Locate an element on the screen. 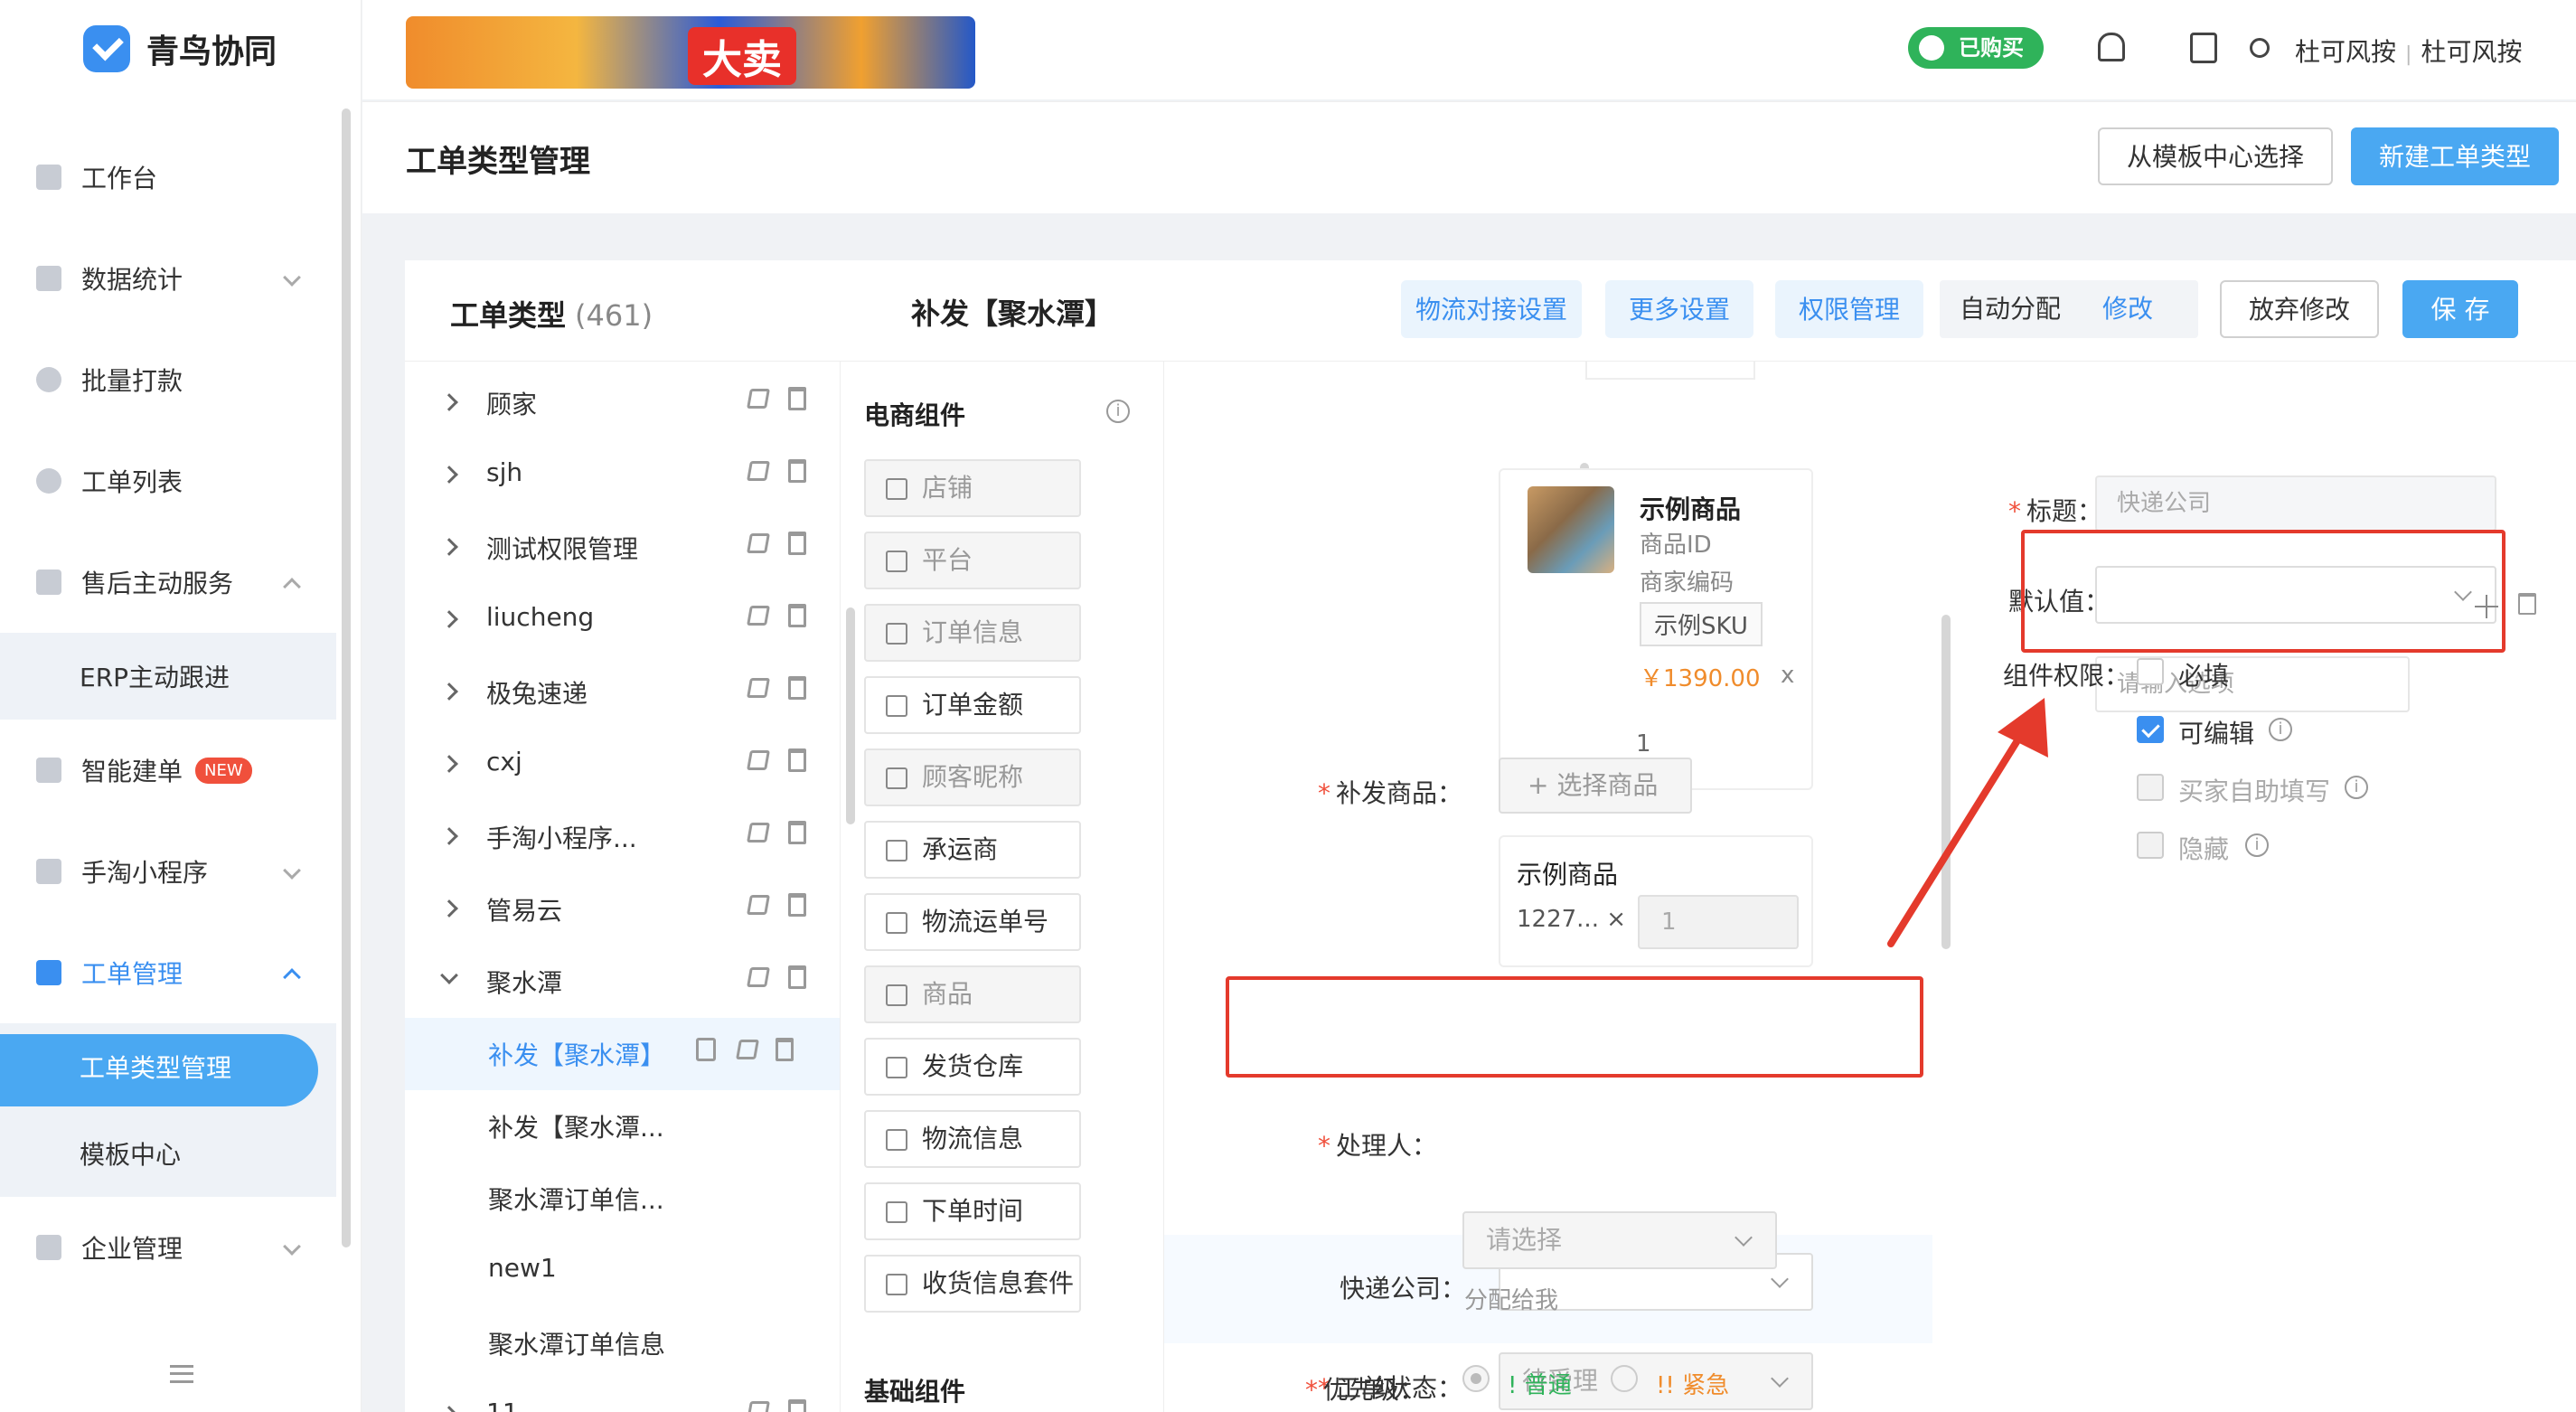 This screenshot has width=2576, height=1412. title-input: 快递公司 is located at coordinates (2295, 503).